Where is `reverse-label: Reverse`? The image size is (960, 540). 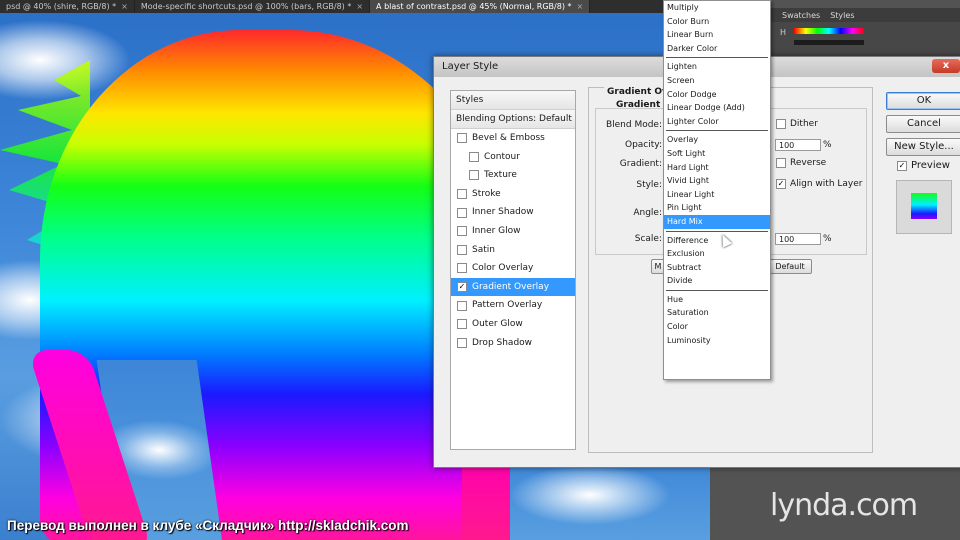 reverse-label: Reverse is located at coordinates (808, 163).